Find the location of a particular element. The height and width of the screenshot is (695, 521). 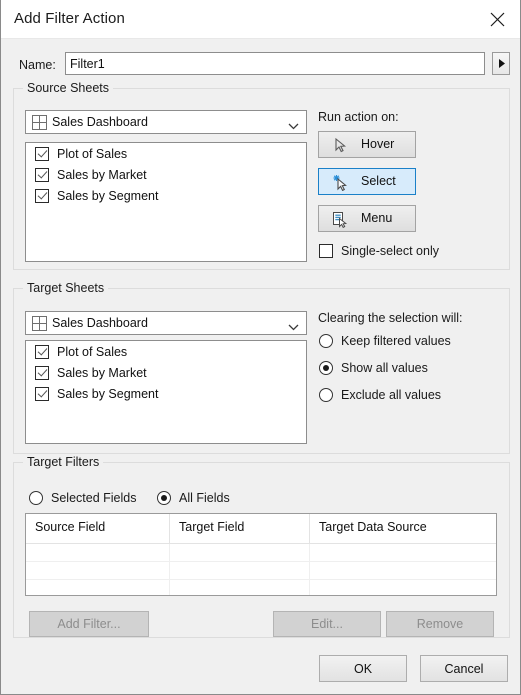

dialog-title: Add Filter Action is located at coordinates (69, 18).